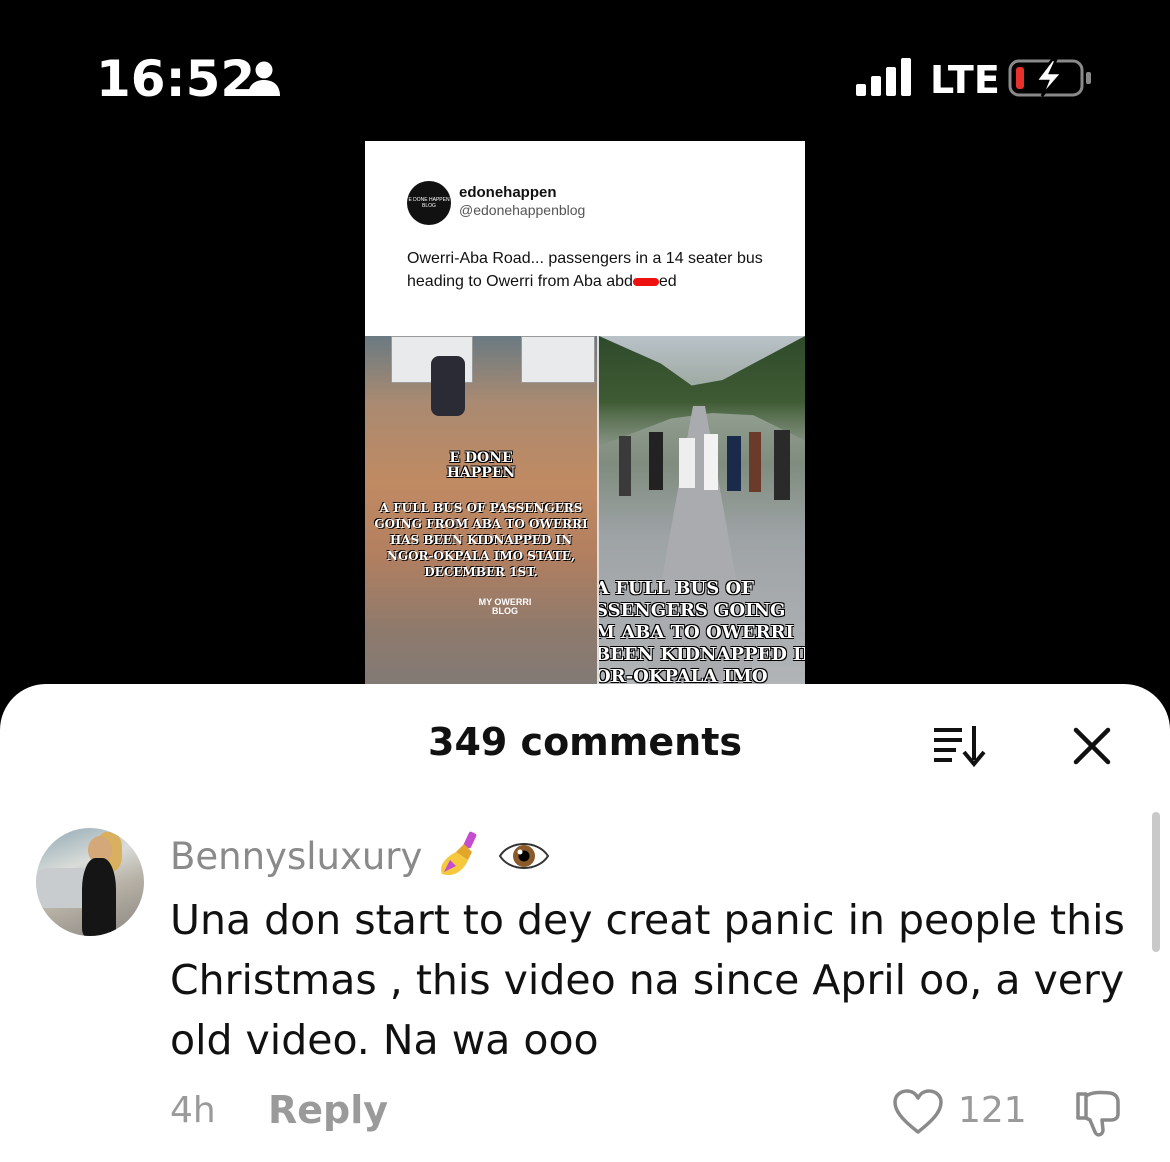 This screenshot has height=1162, width=1170. I want to click on reply-button: Reply, so click(328, 1110).